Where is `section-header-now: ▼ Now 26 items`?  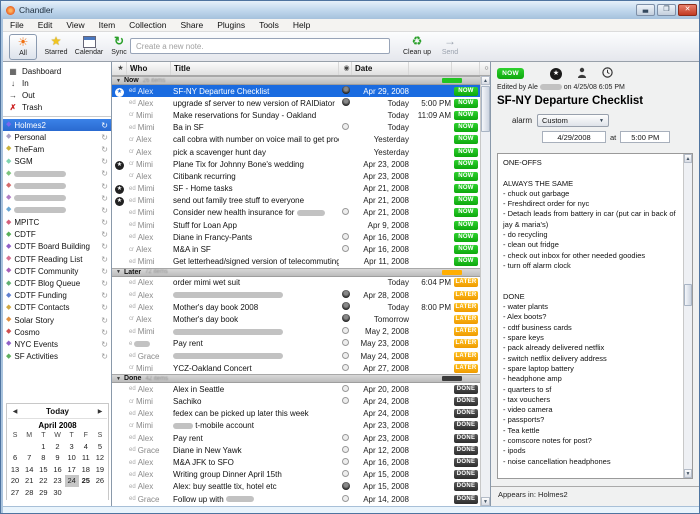 section-header-now: ▼ Now 26 items is located at coordinates (296, 80).